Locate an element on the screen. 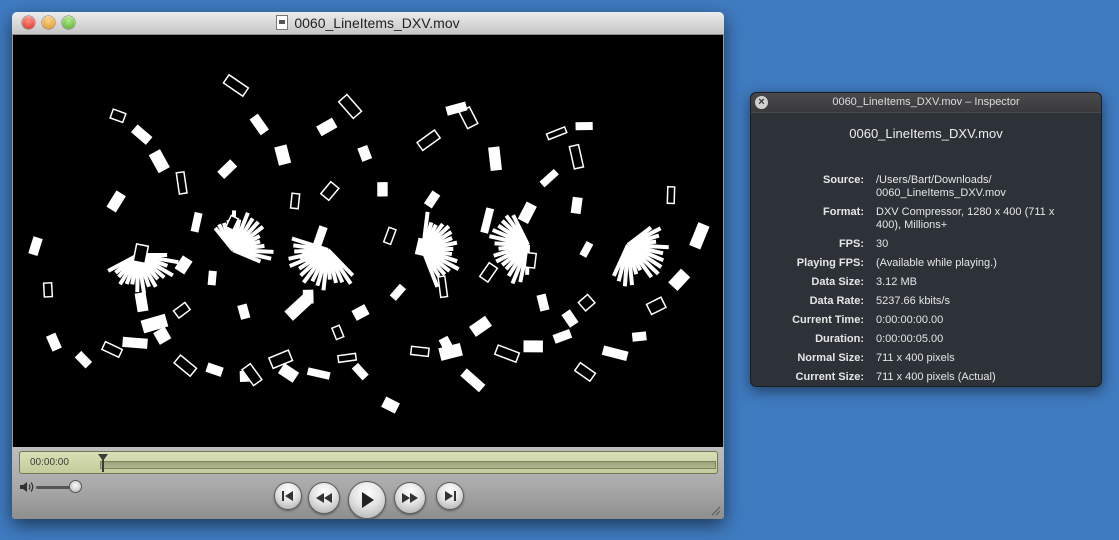  fast-forward-button is located at coordinates (410, 498).